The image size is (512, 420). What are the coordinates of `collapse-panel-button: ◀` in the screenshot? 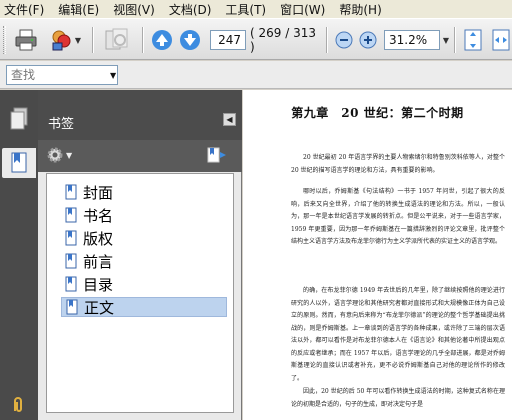 It's located at (229, 119).